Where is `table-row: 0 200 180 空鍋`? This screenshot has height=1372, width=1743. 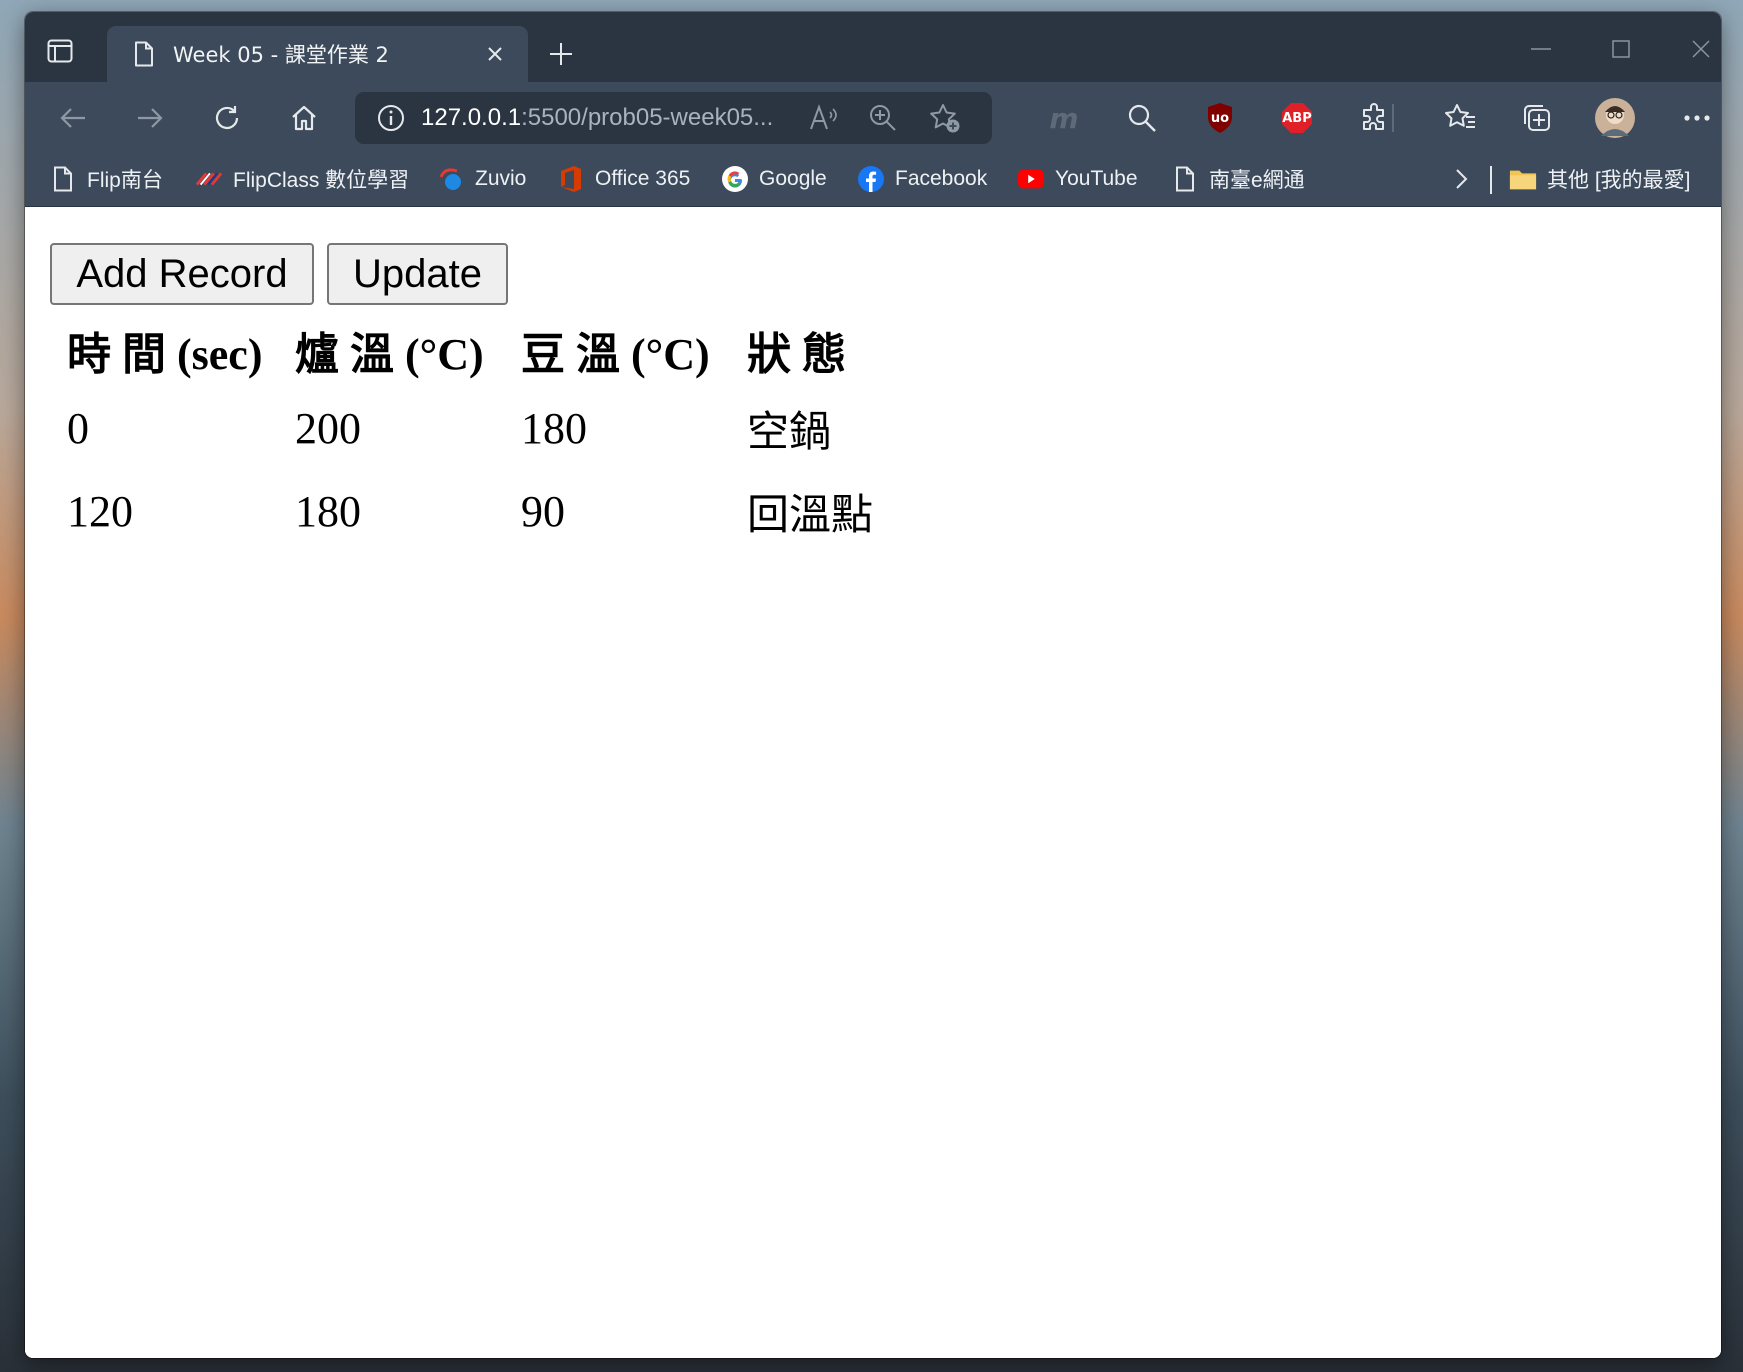
table-row: 0 200 180 空鍋 is located at coordinates (470, 428).